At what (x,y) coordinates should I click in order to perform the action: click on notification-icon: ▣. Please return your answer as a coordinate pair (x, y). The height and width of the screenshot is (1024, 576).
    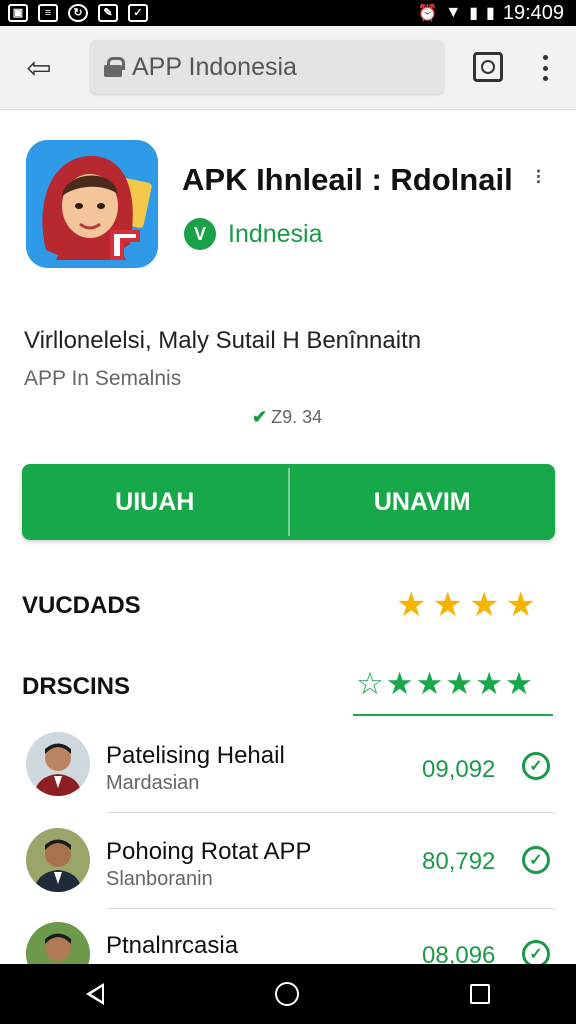
    Looking at the image, I should click on (18, 13).